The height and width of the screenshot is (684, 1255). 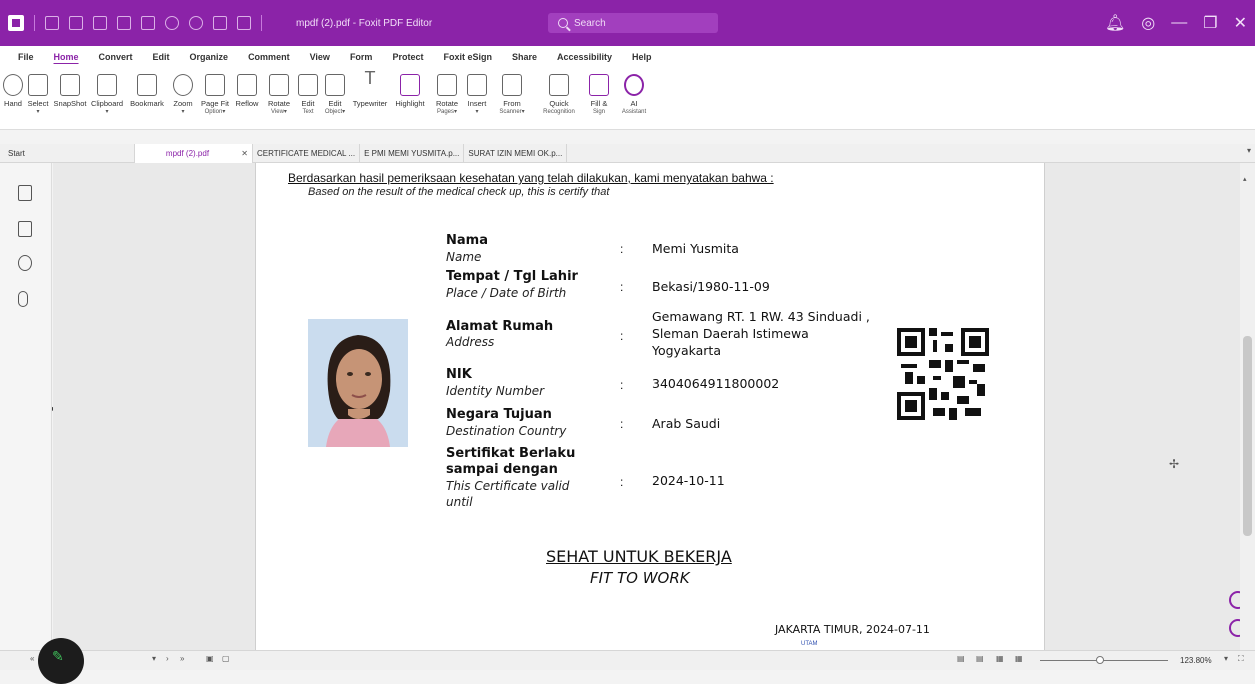 I want to click on search-icon, so click(x=563, y=23).